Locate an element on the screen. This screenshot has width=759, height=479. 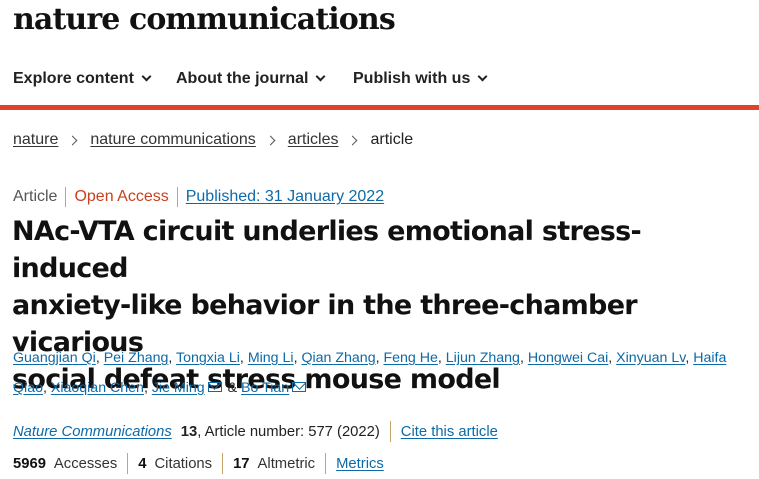
nav-about-journal: About the journal is located at coordinates (251, 79).